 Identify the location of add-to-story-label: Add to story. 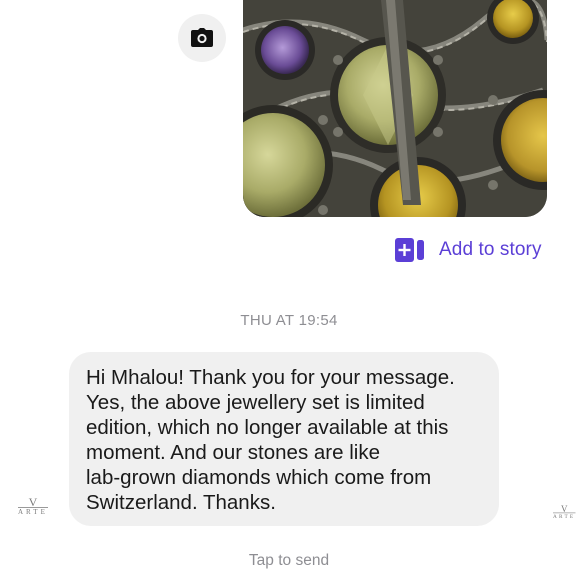
(490, 249).